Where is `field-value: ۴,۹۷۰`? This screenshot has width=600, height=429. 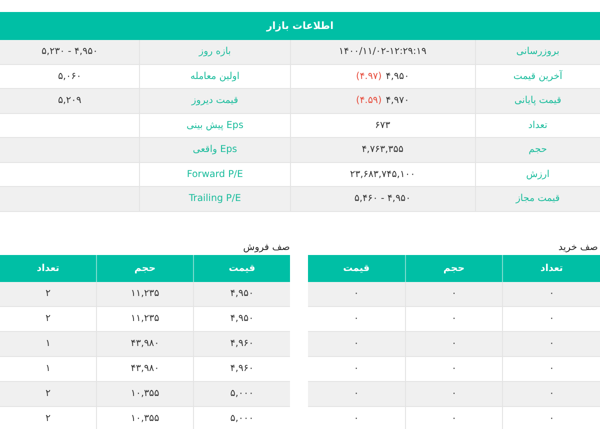 field-value: ۴,۹۷۰ is located at coordinates (398, 100).